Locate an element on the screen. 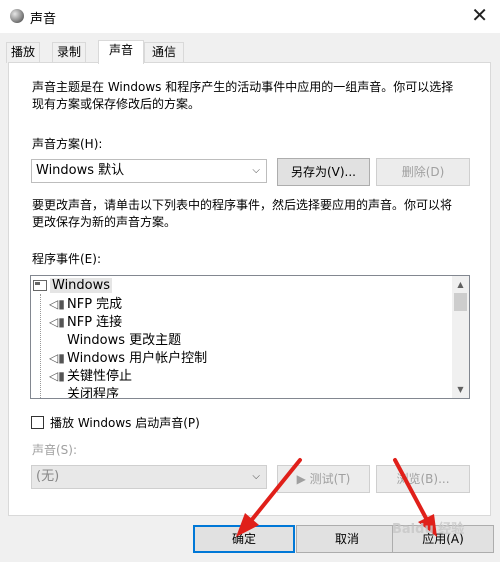 Image resolution: width=500 pixels, height=562 pixels. list-item-label: Windows 用户帐户控制 is located at coordinates (137, 358).